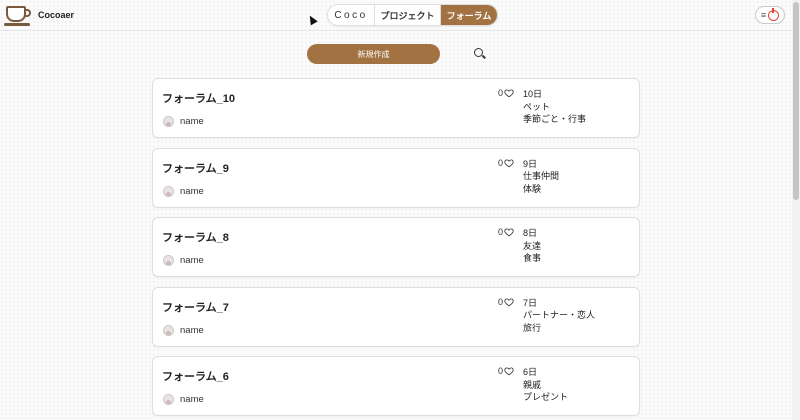  Describe the element at coordinates (763, 14) in the screenshot. I see `hamburger-icon: ≡` at that location.